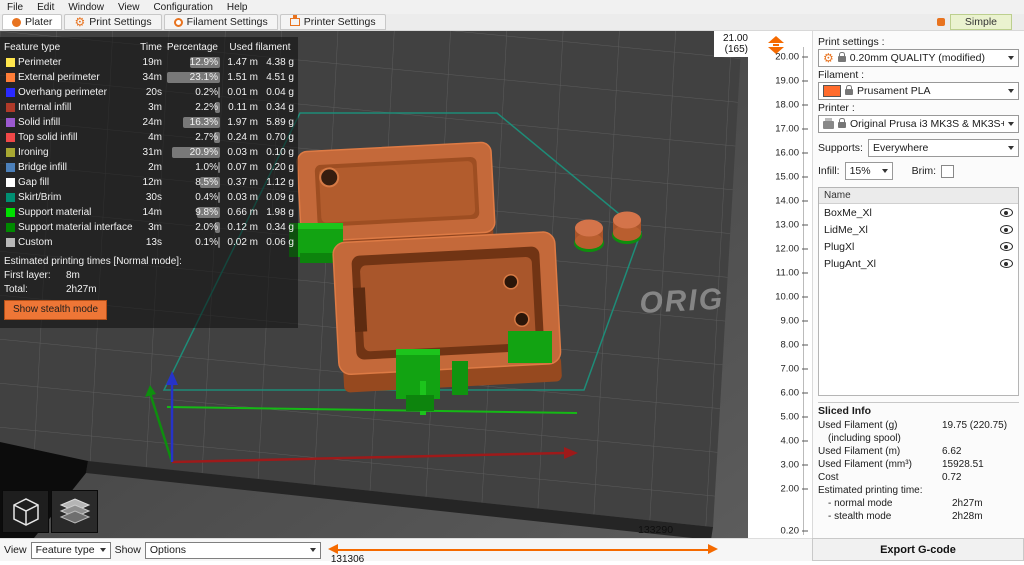  What do you see at coordinates (980, 22) in the screenshot?
I see `mode-badge-simple: Simple` at bounding box center [980, 22].